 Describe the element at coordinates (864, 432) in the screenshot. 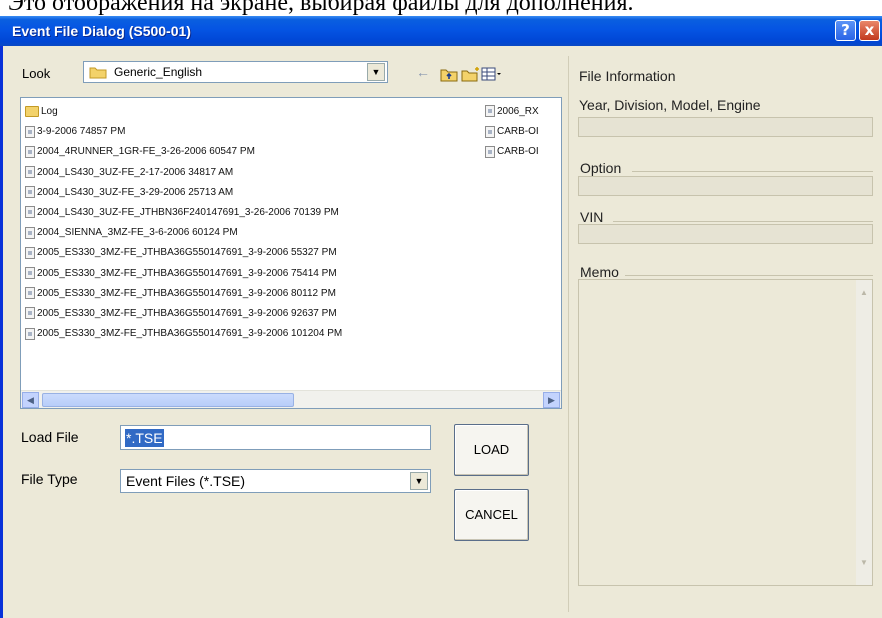

I see `vertical-scrollbar: ▲ ▼` at that location.